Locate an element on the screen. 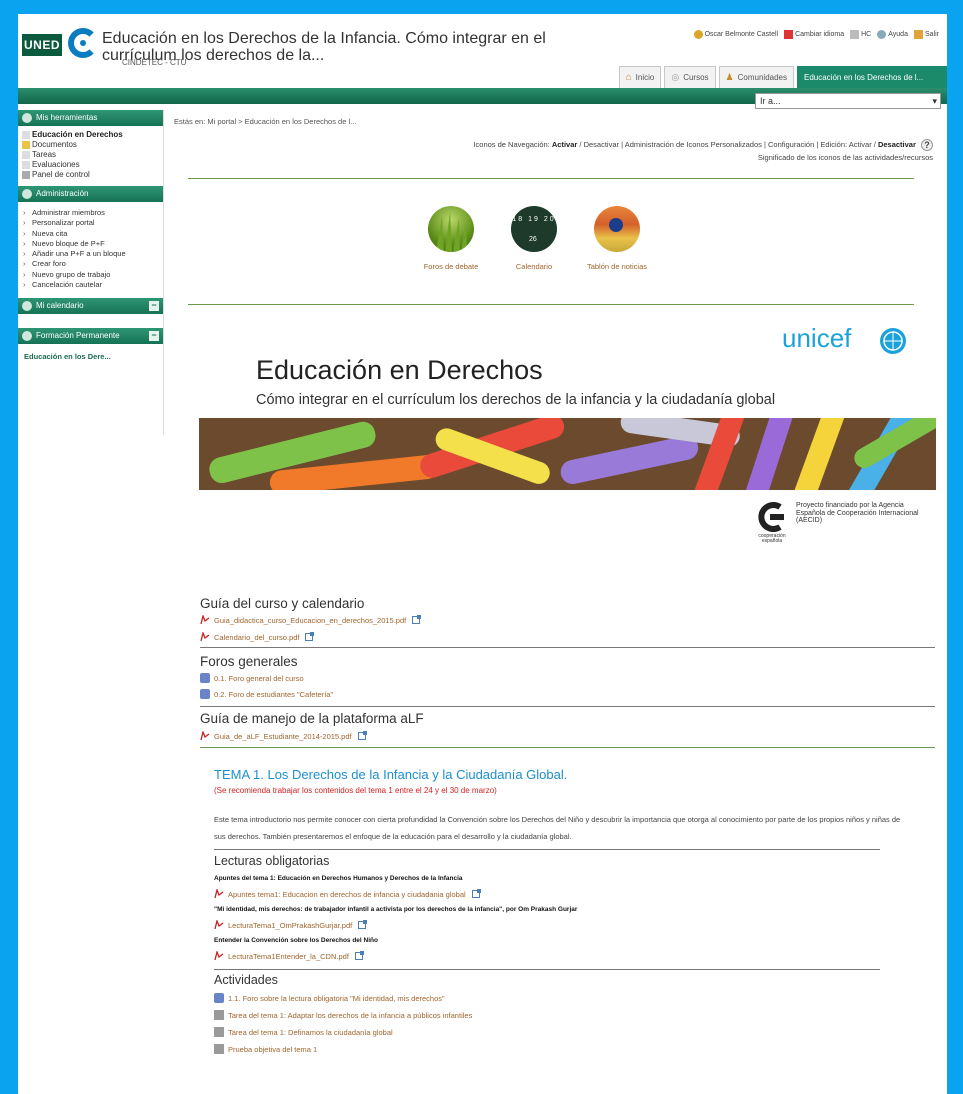 This screenshot has width=963, height=1094. uned-logo: UNED is located at coordinates (42, 45).